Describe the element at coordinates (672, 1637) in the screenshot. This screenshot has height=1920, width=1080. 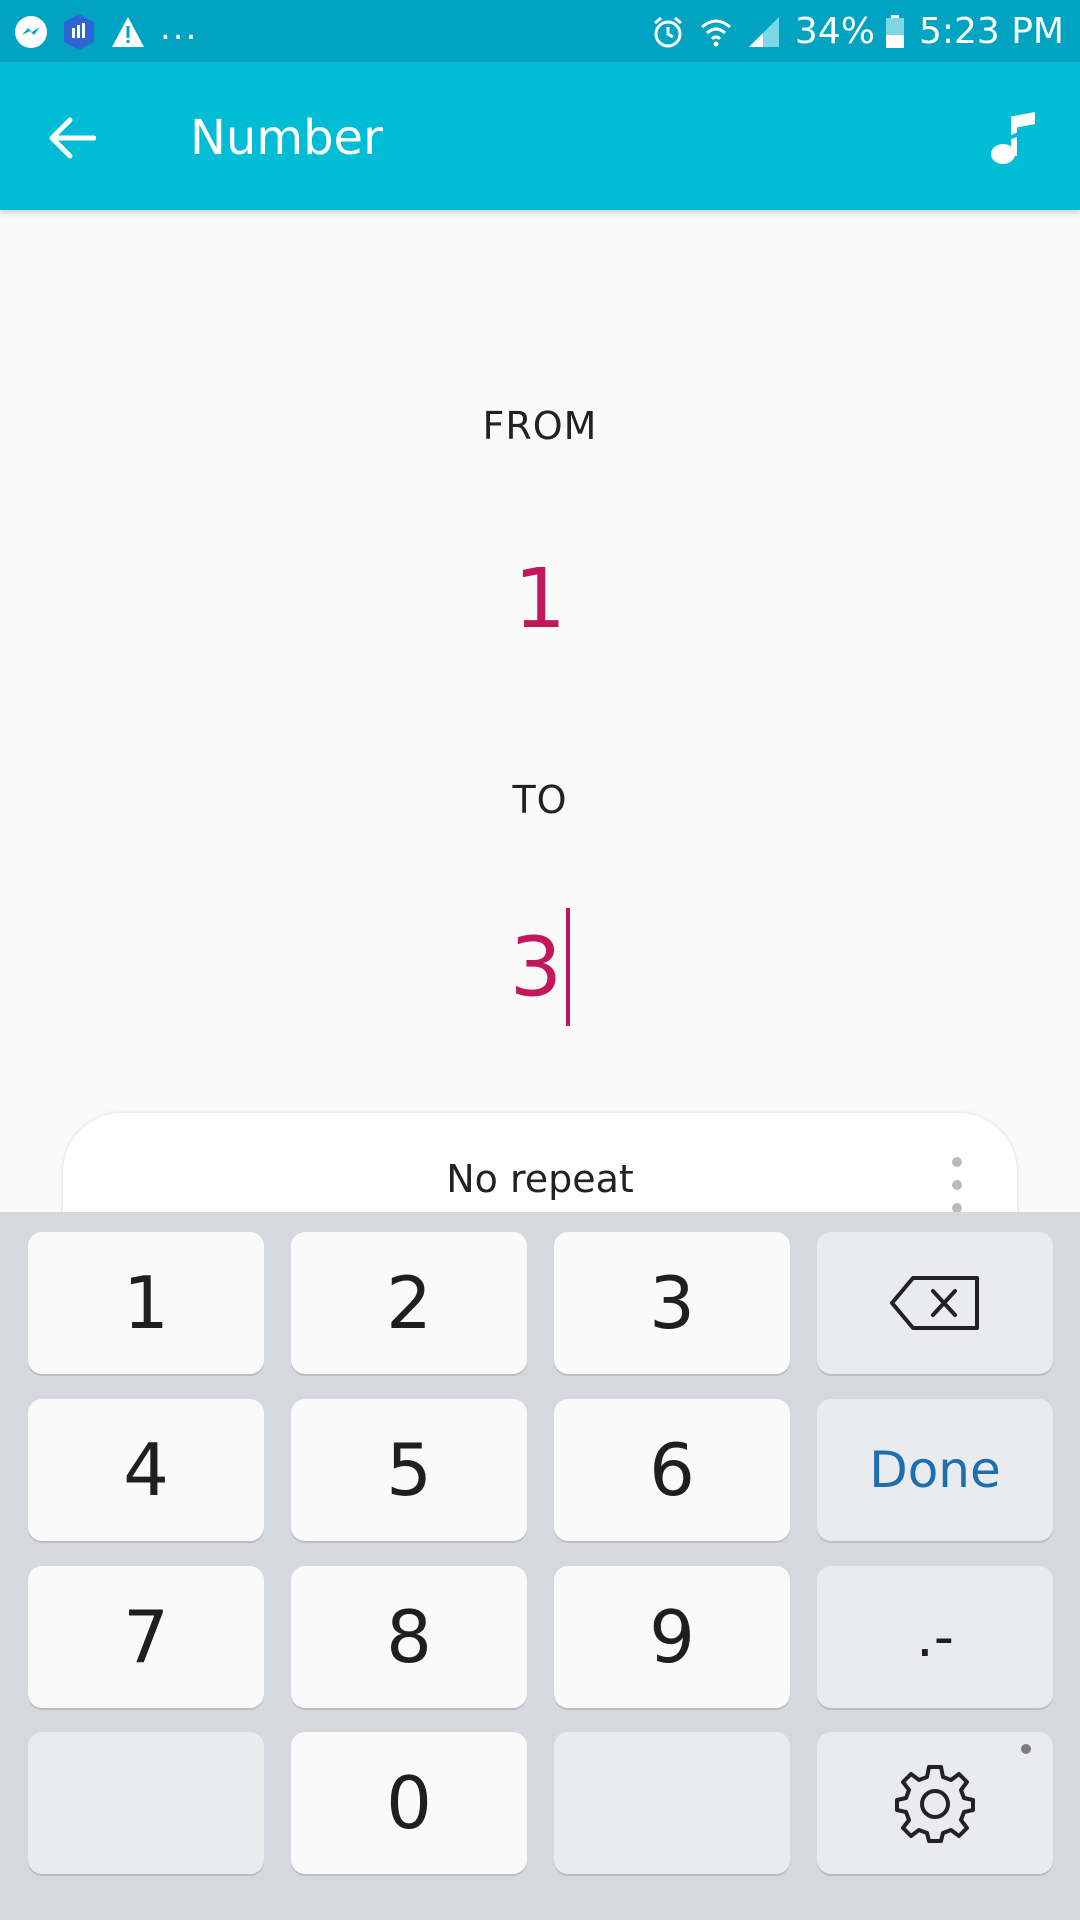
I see `key-9: 9` at that location.